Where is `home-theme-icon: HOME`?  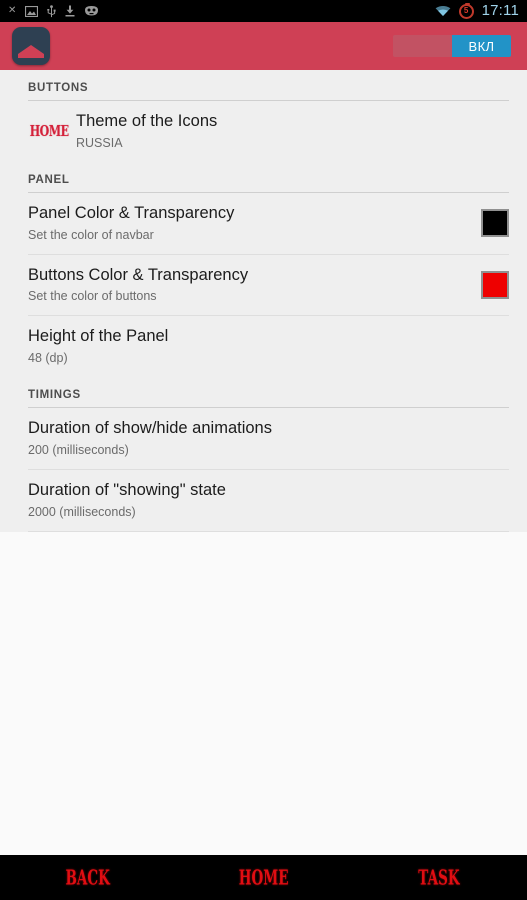
home-theme-icon: HOME is located at coordinates (49, 131).